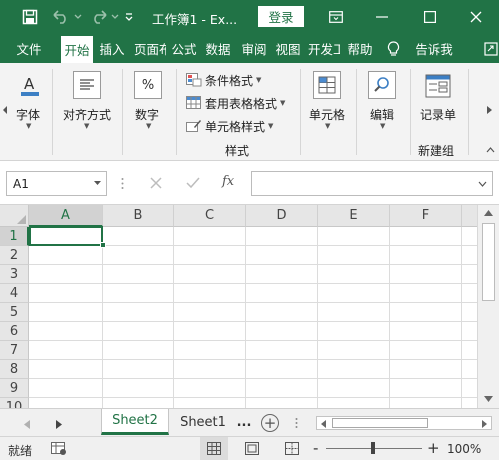 The height and width of the screenshot is (460, 499). Describe the element at coordinates (393, 48) in the screenshot. I see `lightbulb-icon` at that location.